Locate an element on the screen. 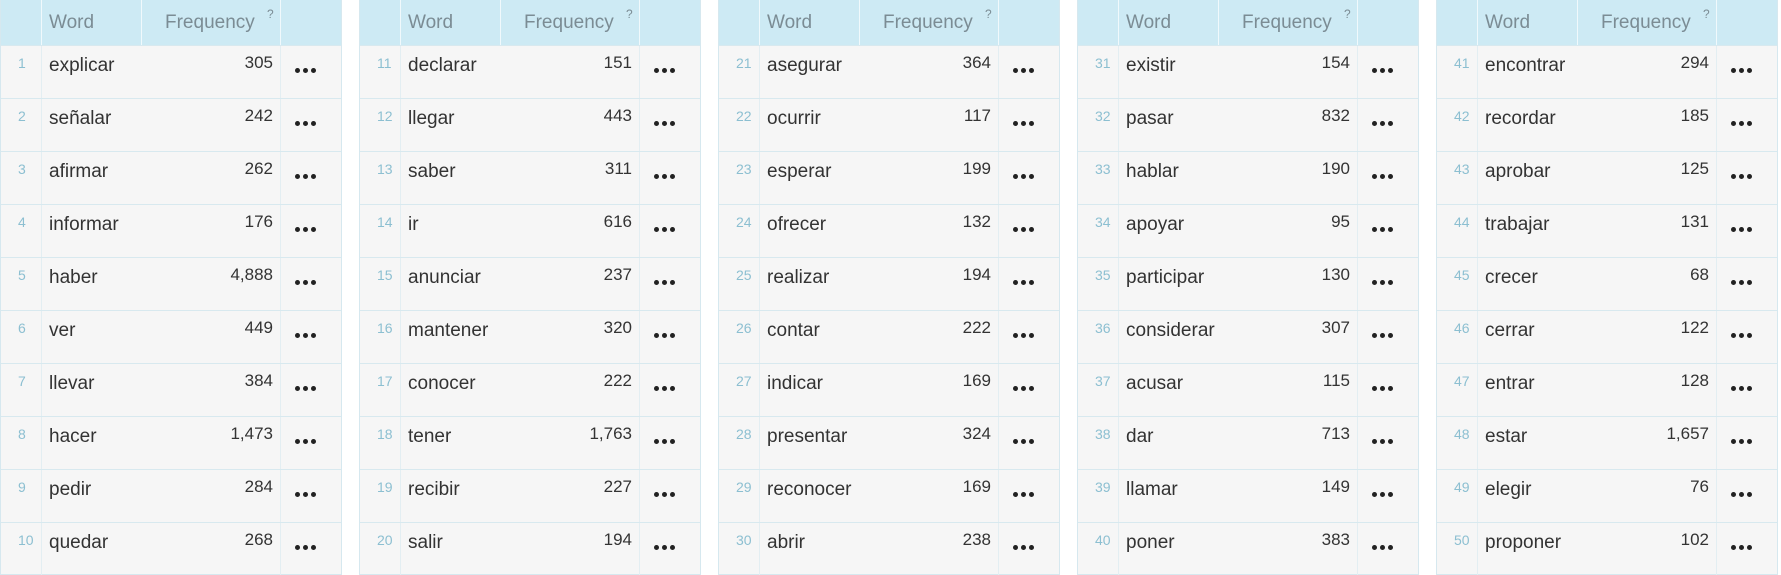 Image resolution: width=1781 pixels, height=575 pixels. row-word: hacer is located at coordinates (73, 437).